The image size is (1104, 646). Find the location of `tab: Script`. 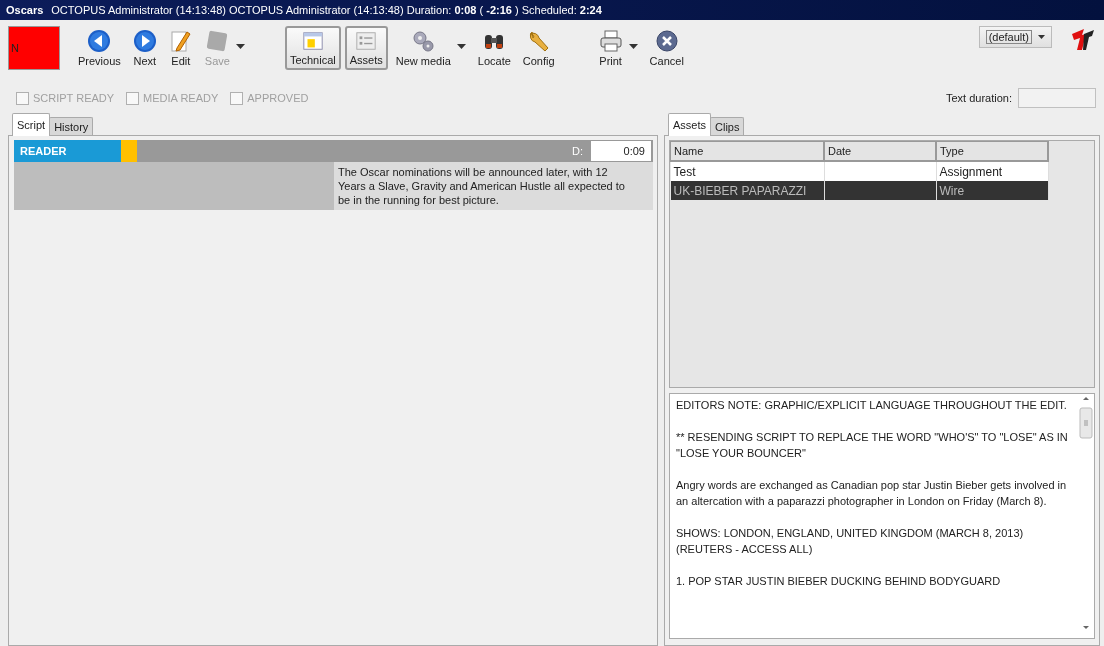

tab: Script is located at coordinates (31, 124).